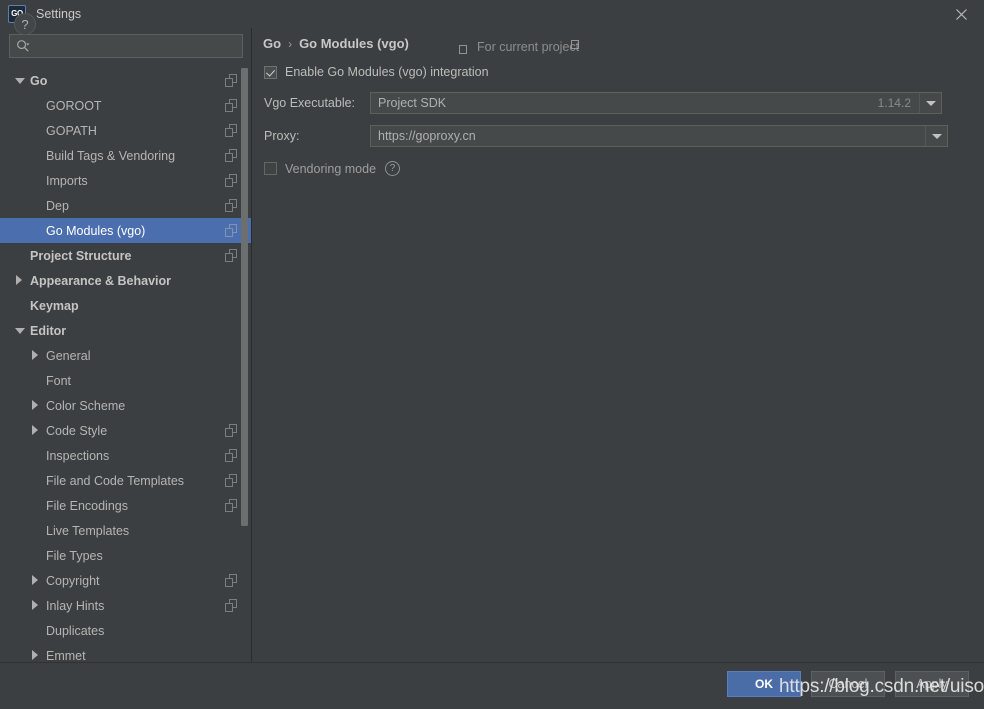  What do you see at coordinates (126, 155) in the screenshot?
I see `sidebar-item-build-tags-vendoring: Build Tags & Vendoring` at bounding box center [126, 155].